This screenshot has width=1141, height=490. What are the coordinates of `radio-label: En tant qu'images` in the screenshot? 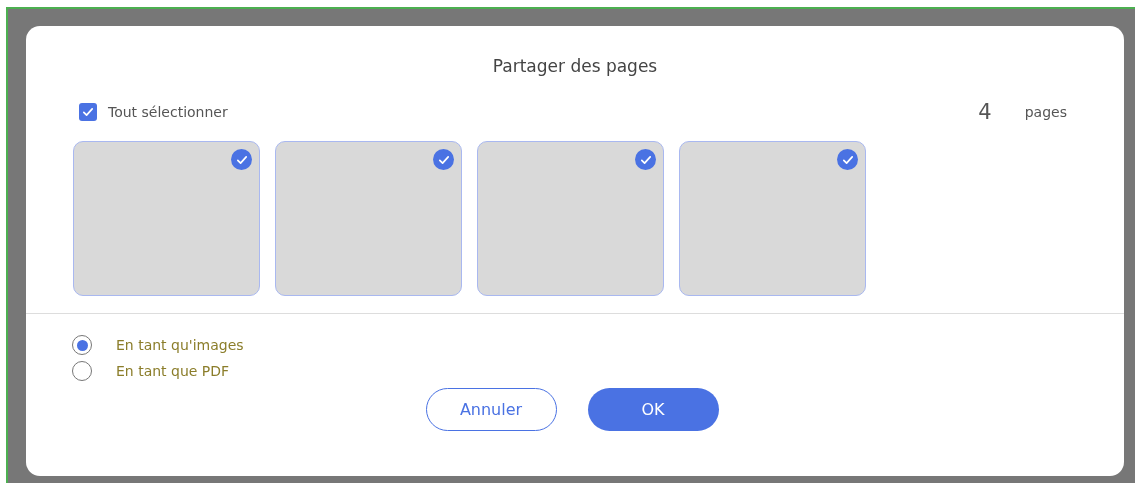 It's located at (180, 345).